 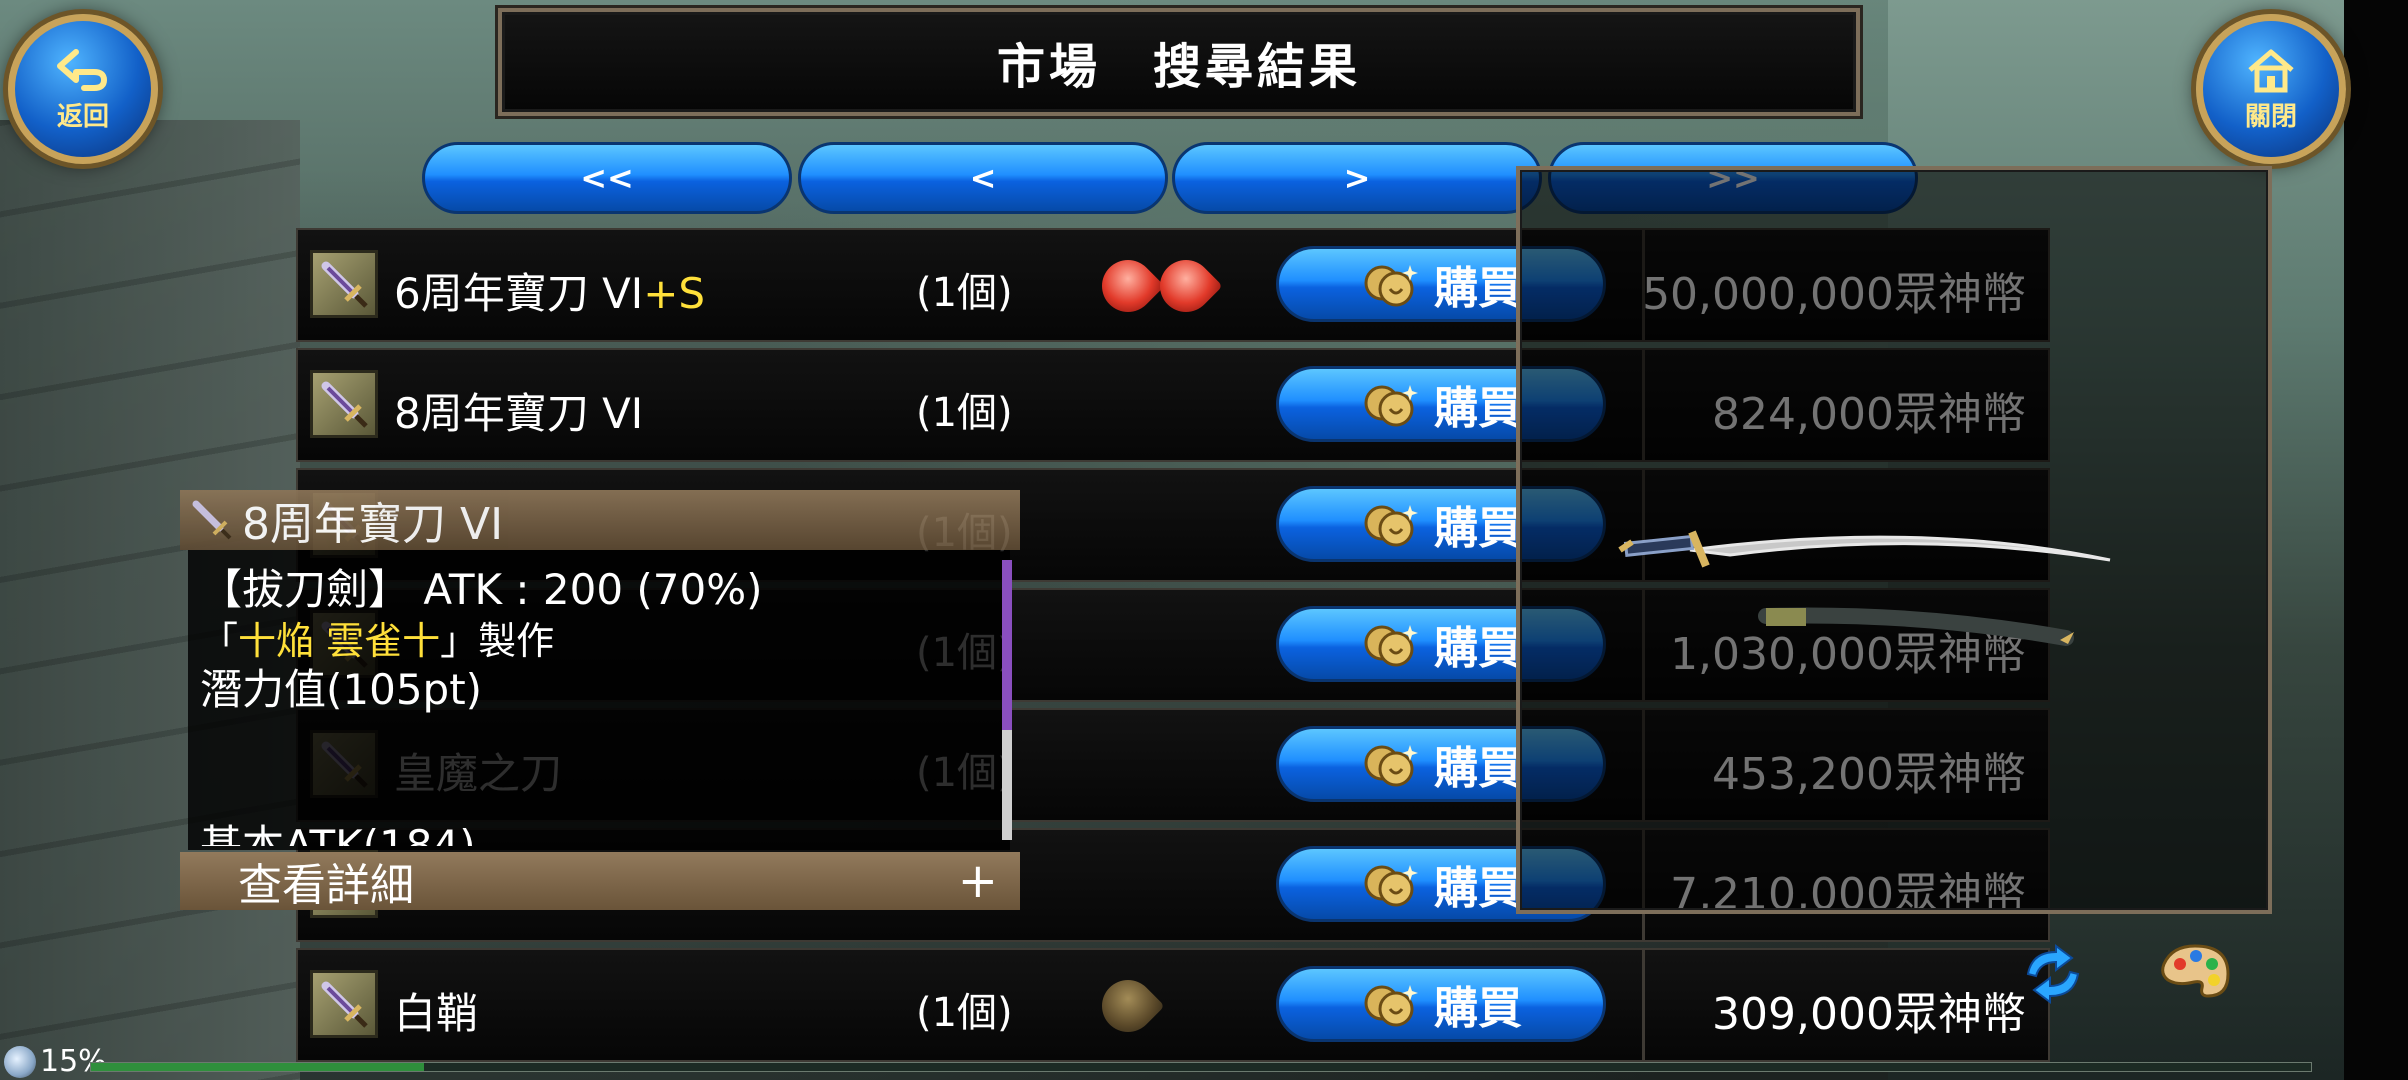 I want to click on scrollbar-track, so click(x=1007, y=785).